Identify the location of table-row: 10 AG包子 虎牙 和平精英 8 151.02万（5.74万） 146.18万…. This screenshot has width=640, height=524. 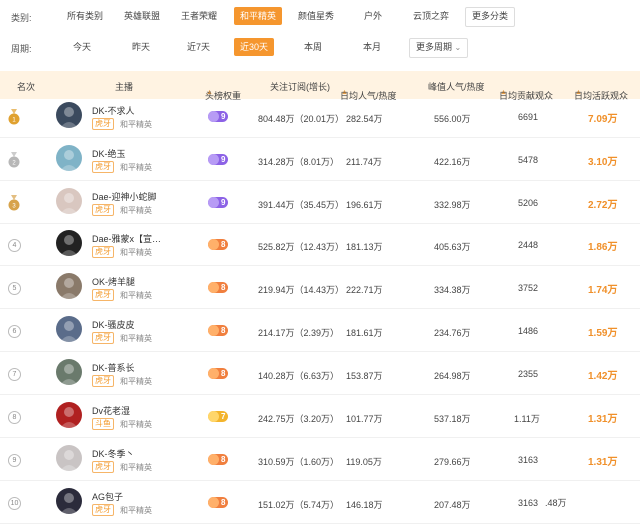
(320, 502).